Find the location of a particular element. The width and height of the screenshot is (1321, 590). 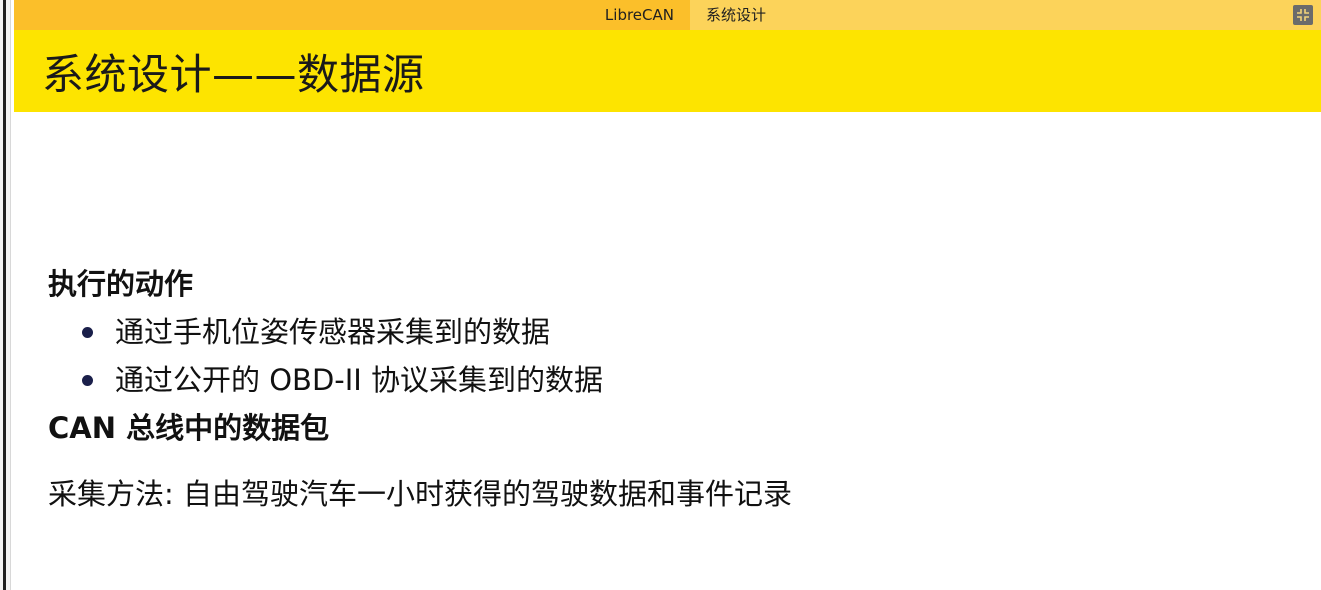

bullet-text: 通过手机位姿传感器采集到的数据 is located at coordinates (333, 332).